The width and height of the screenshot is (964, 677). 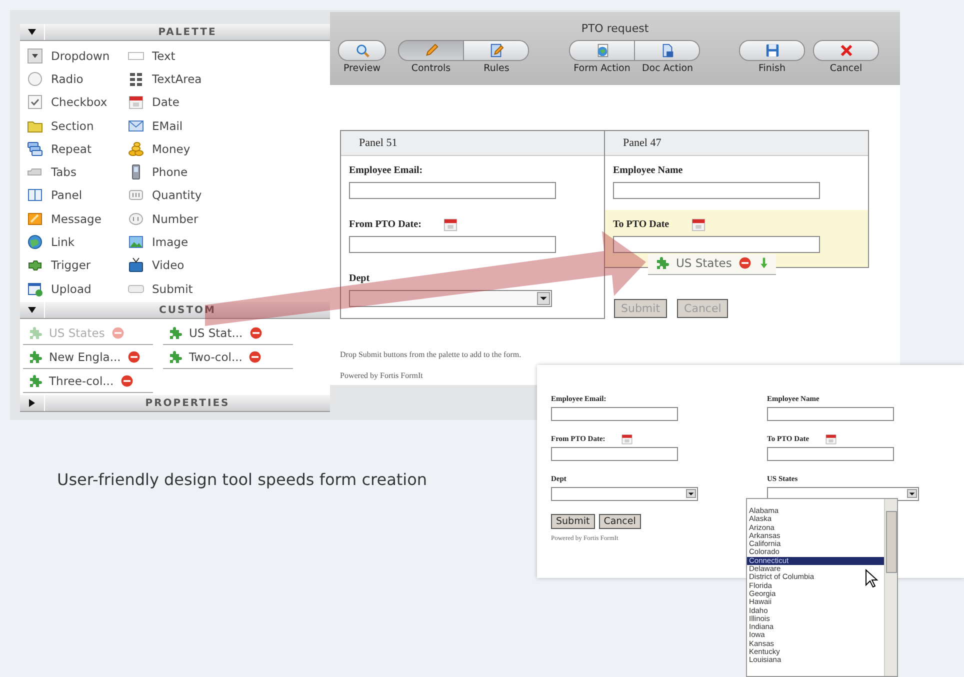 I want to click on palette-item: Date, so click(x=154, y=102).